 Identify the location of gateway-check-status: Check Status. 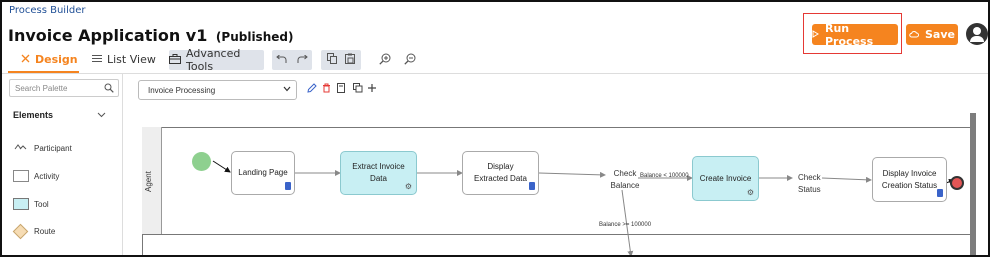
(811, 184).